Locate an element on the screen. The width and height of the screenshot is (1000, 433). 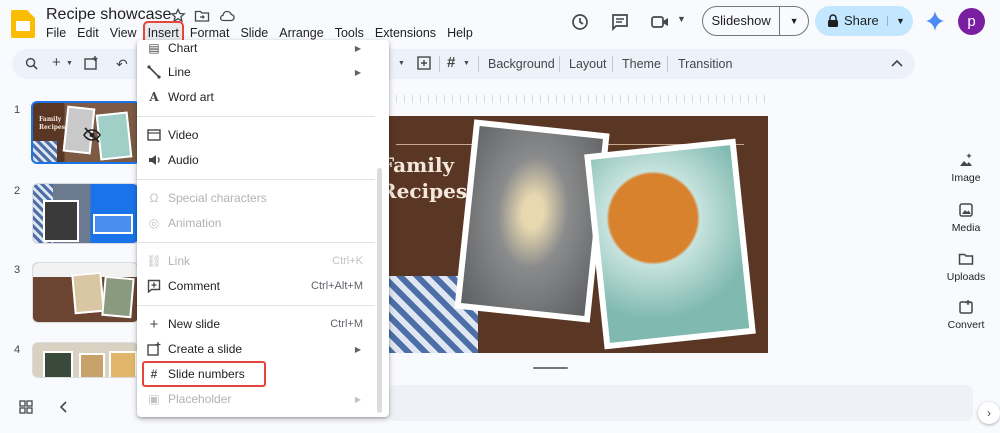
canvas-resize-handle is located at coordinates (550, 368).